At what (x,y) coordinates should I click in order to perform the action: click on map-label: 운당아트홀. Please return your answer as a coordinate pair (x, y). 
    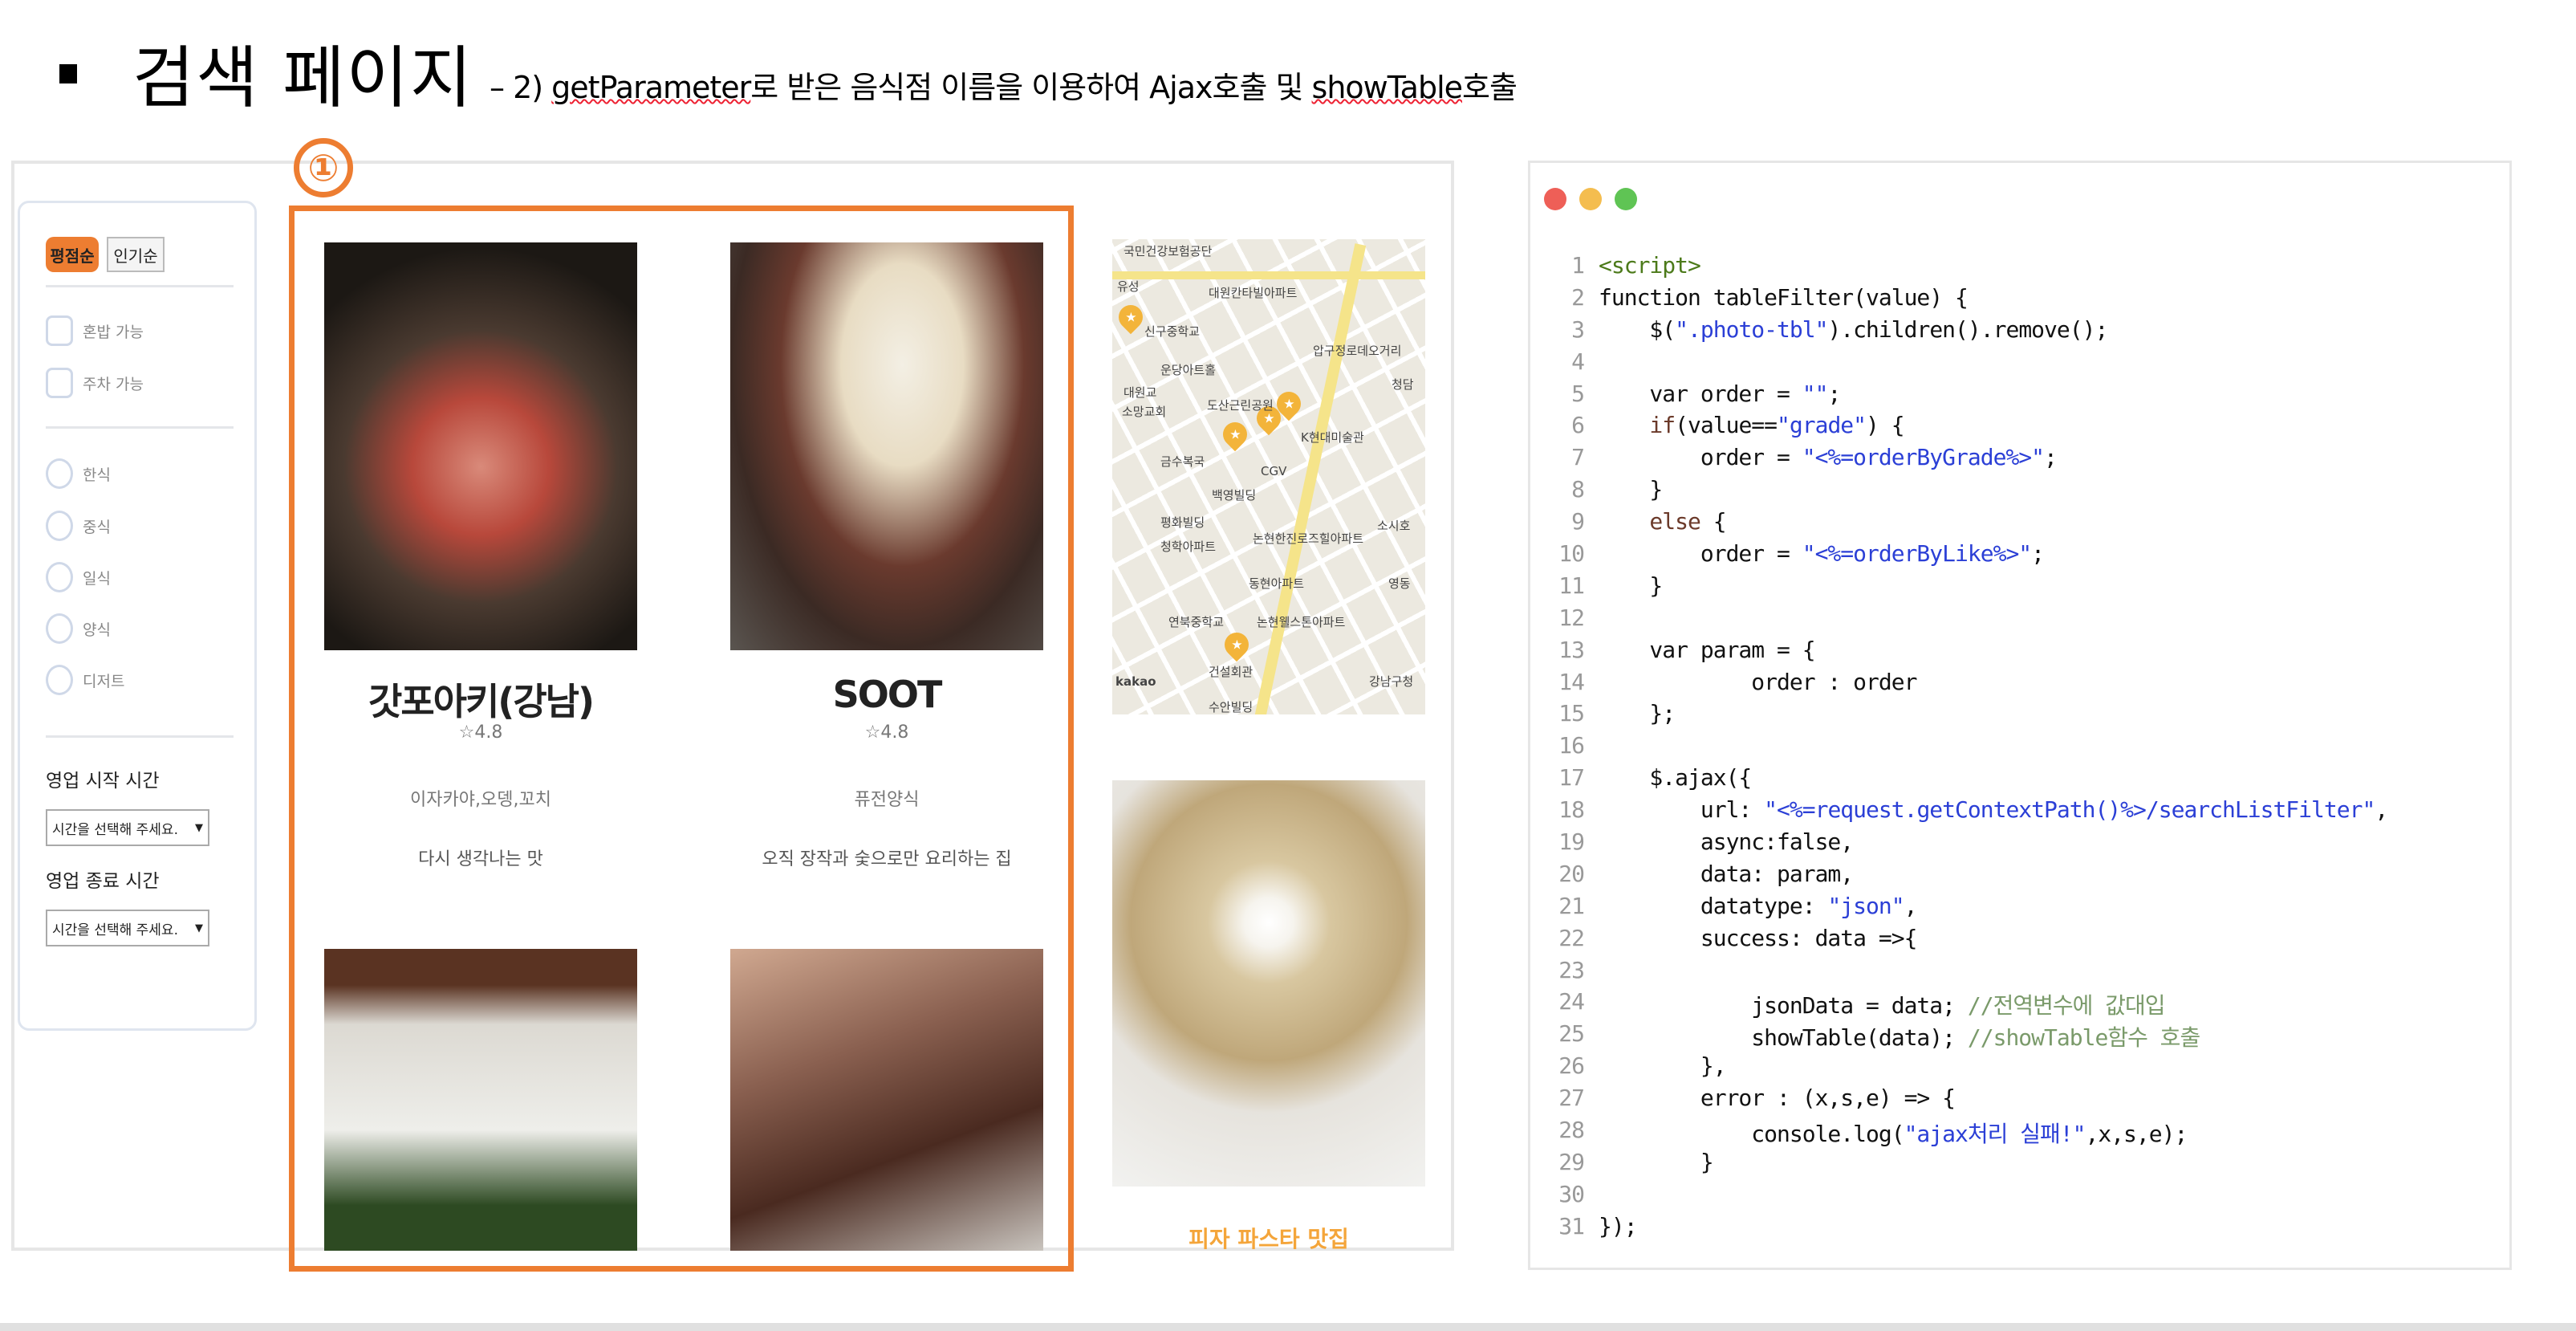
    Looking at the image, I should click on (1188, 370).